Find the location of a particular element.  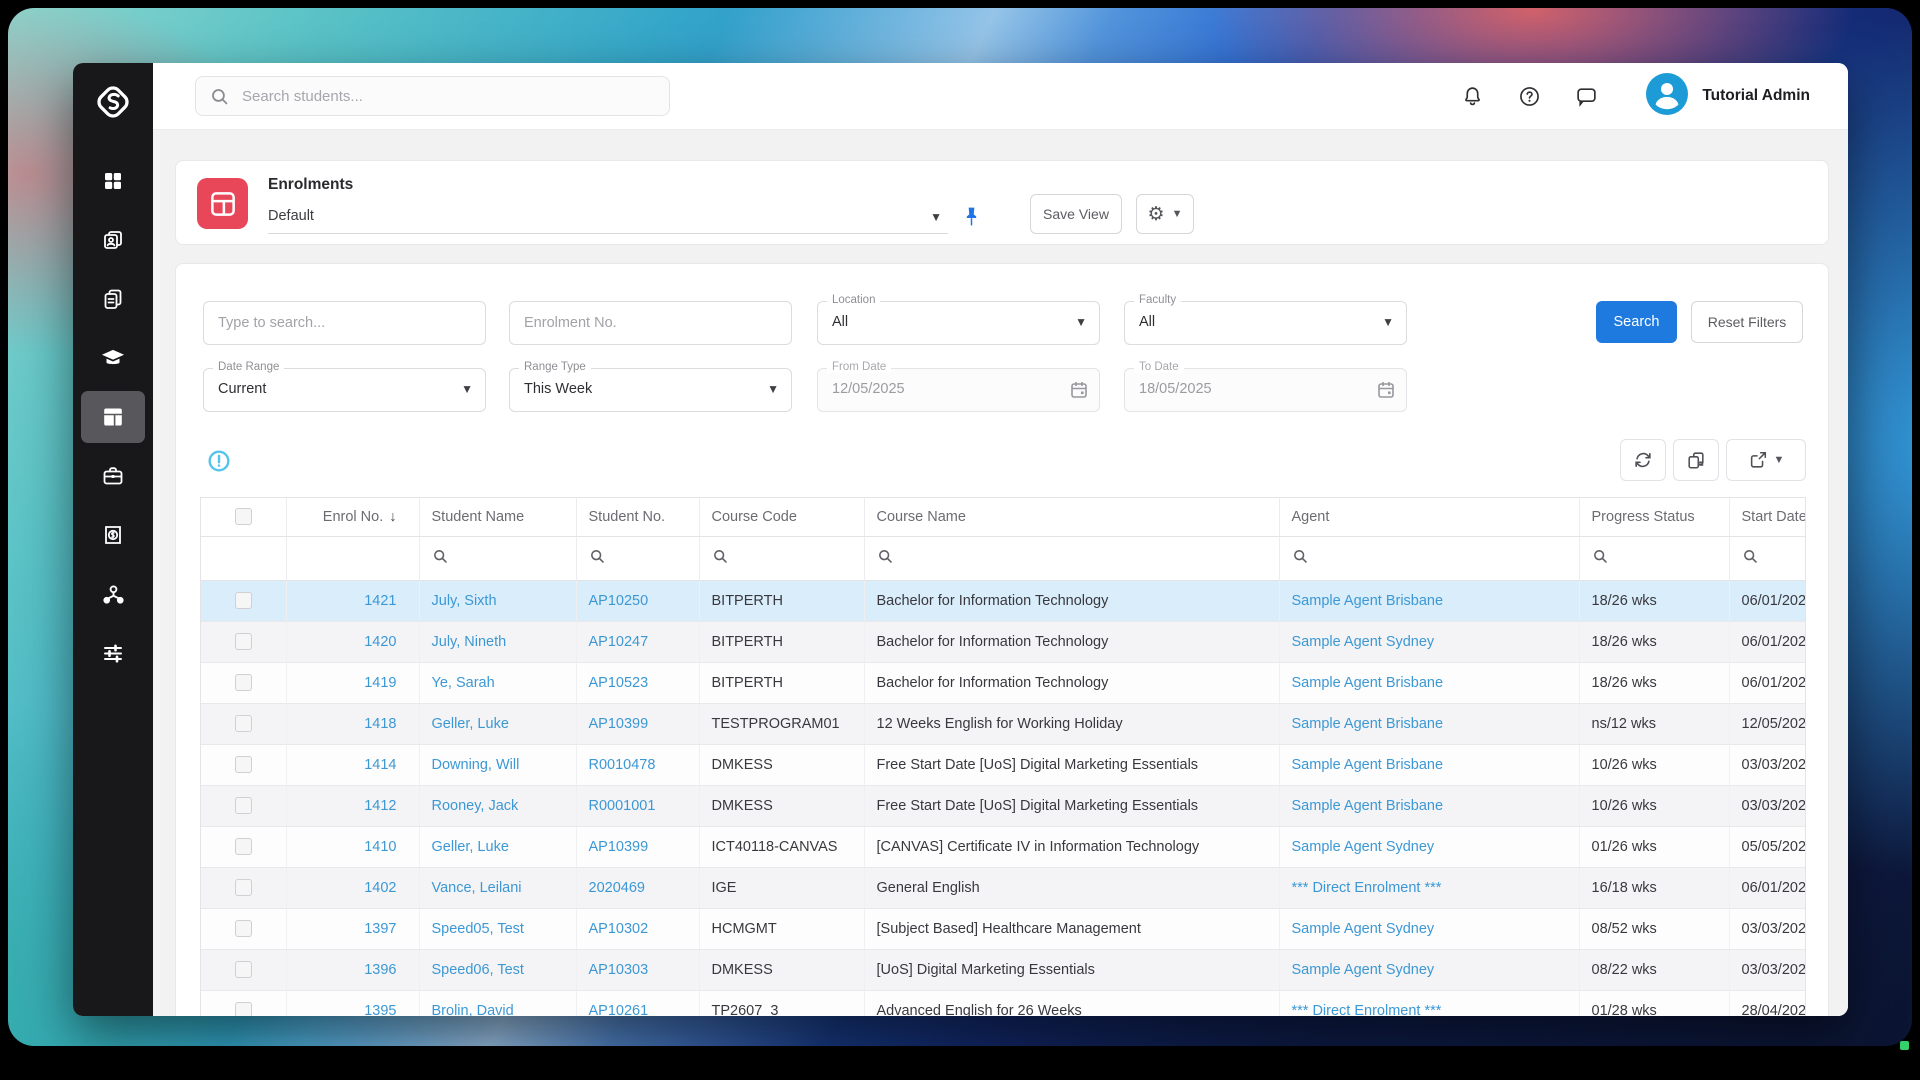

to-date-field: To Date 18/05/2025 is located at coordinates (1265, 386).